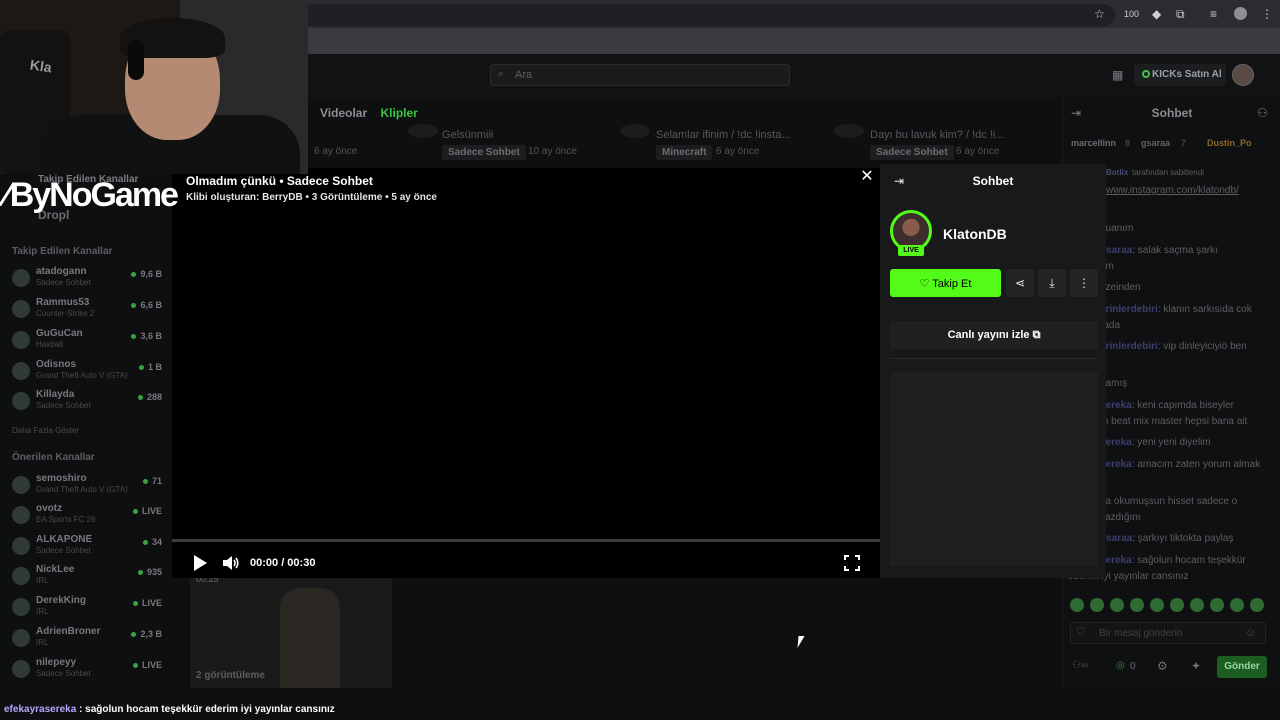 The width and height of the screenshot is (1280, 720). What do you see at coordinates (1081, 632) in the screenshot?
I see `shield-icon: ⛉` at bounding box center [1081, 632].